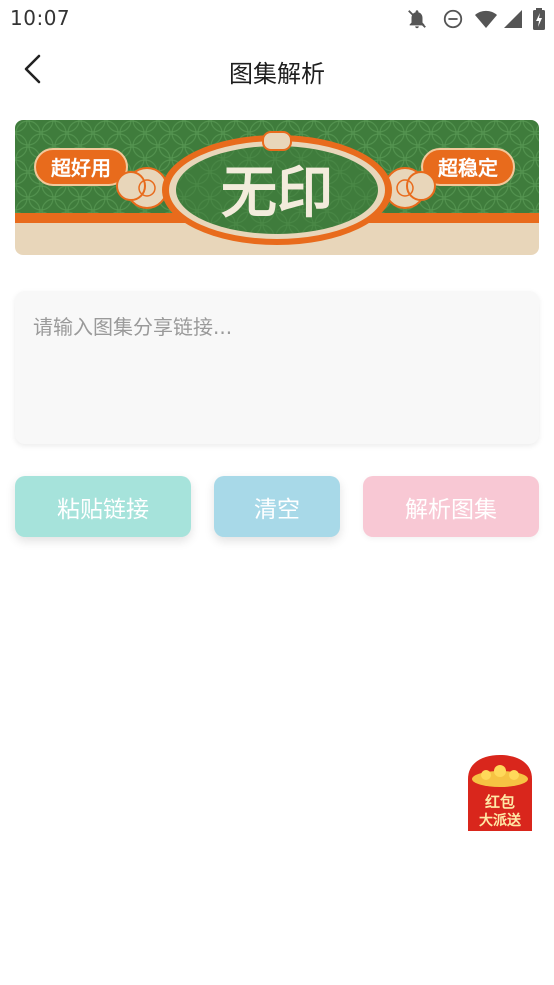 This screenshot has height=985, width=554. I want to click on clear-label: 清空, so click(277, 509).